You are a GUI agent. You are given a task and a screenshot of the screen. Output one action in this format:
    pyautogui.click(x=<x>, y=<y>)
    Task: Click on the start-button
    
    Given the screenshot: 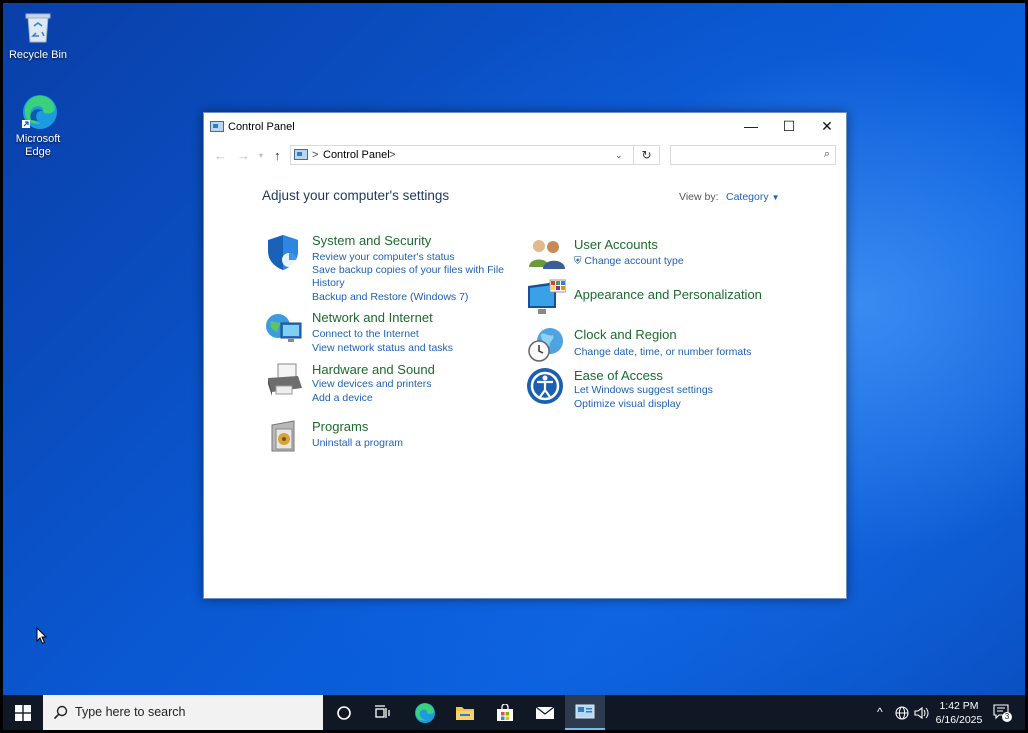 What is the action you would take?
    pyautogui.click(x=23, y=712)
    